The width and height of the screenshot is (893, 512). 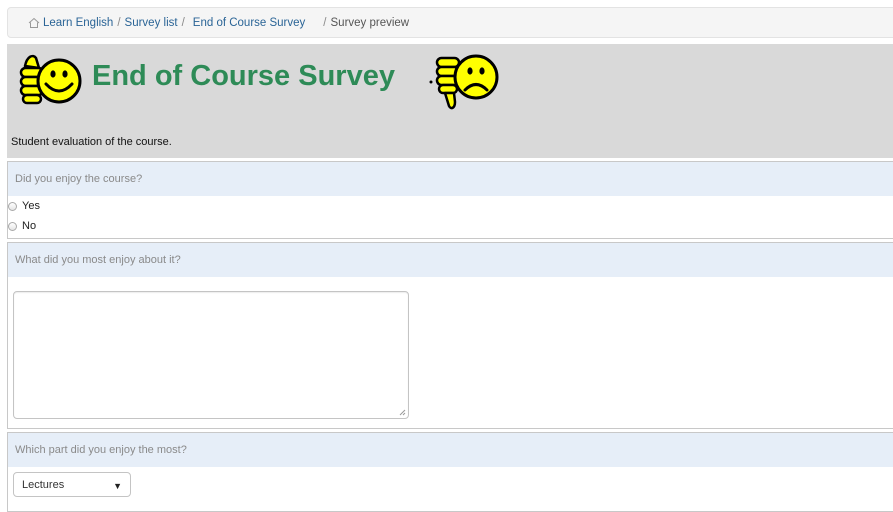 I want to click on caret-down-icon: ▼, so click(x=117, y=486).